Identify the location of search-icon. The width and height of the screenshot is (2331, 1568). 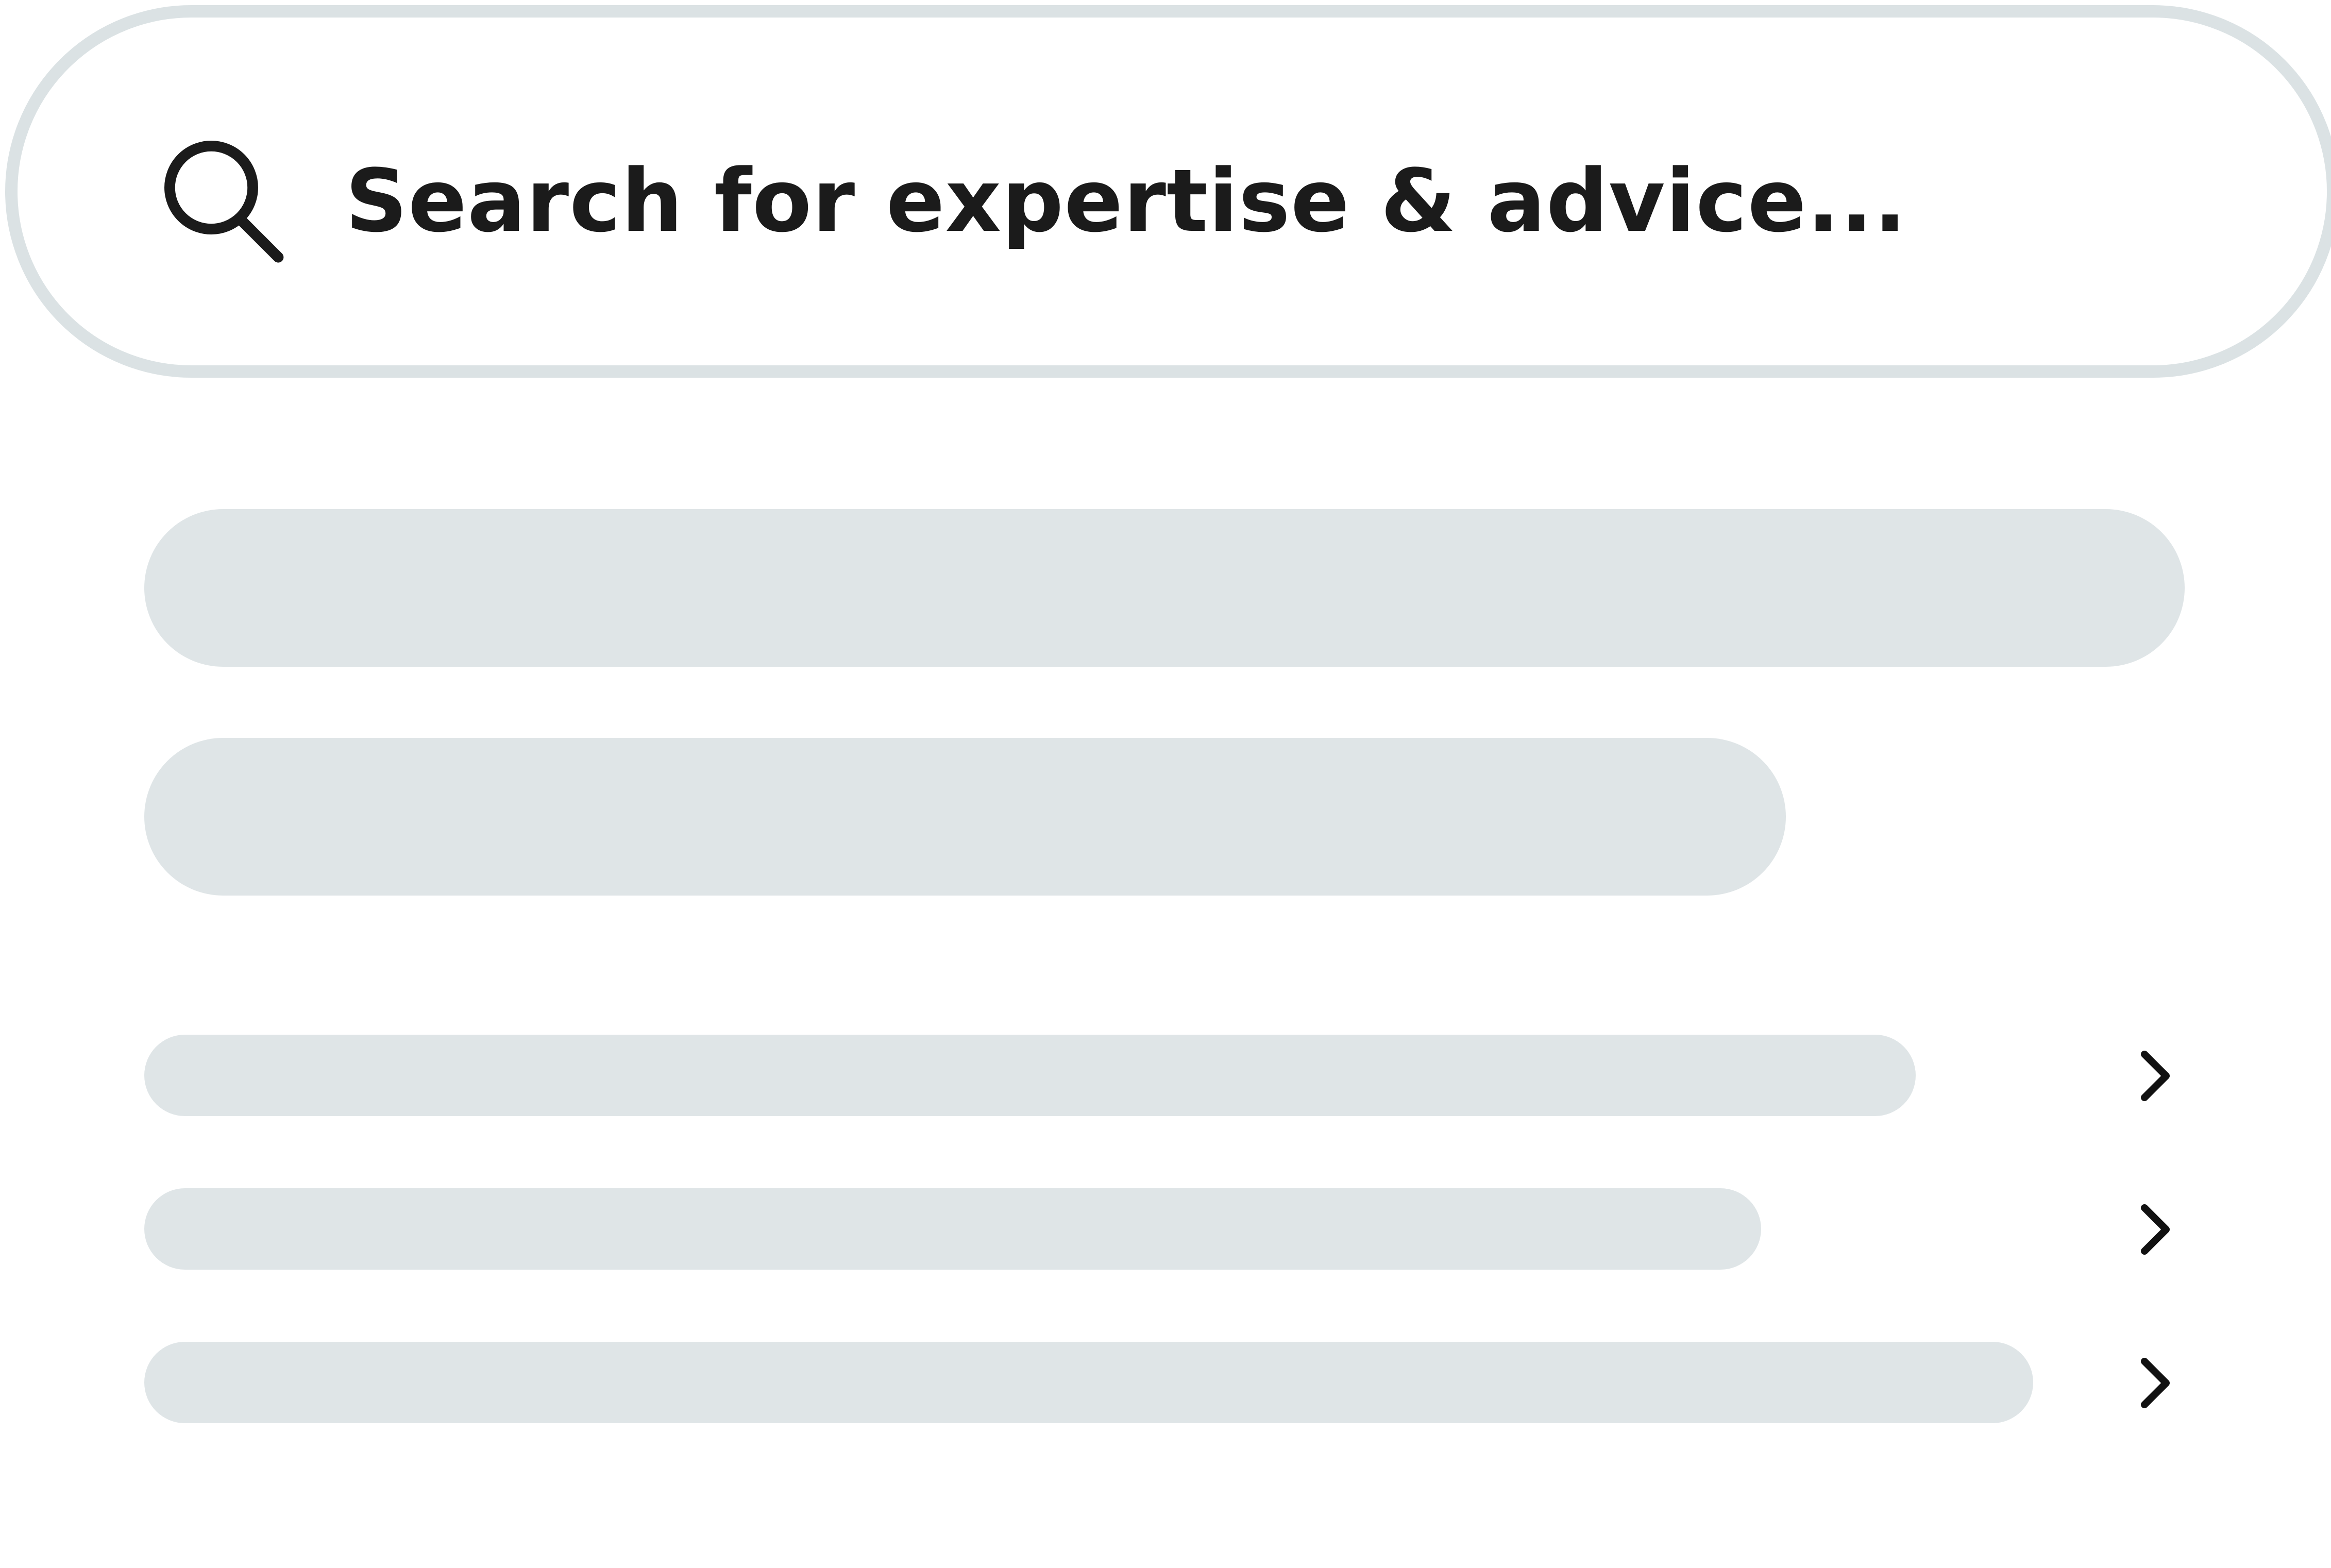
(224, 202).